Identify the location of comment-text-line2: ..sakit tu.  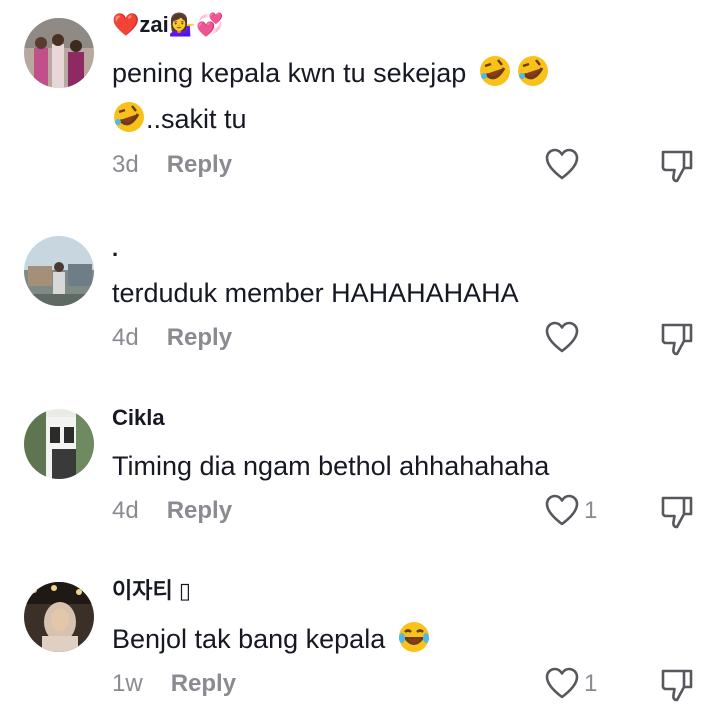
(382, 119).